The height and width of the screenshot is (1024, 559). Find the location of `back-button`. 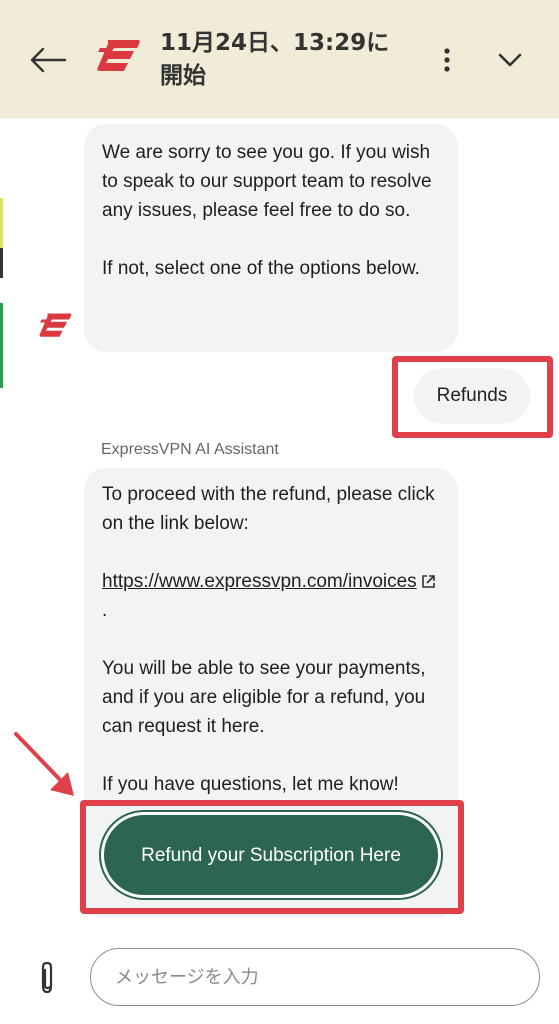

back-button is located at coordinates (48, 60).